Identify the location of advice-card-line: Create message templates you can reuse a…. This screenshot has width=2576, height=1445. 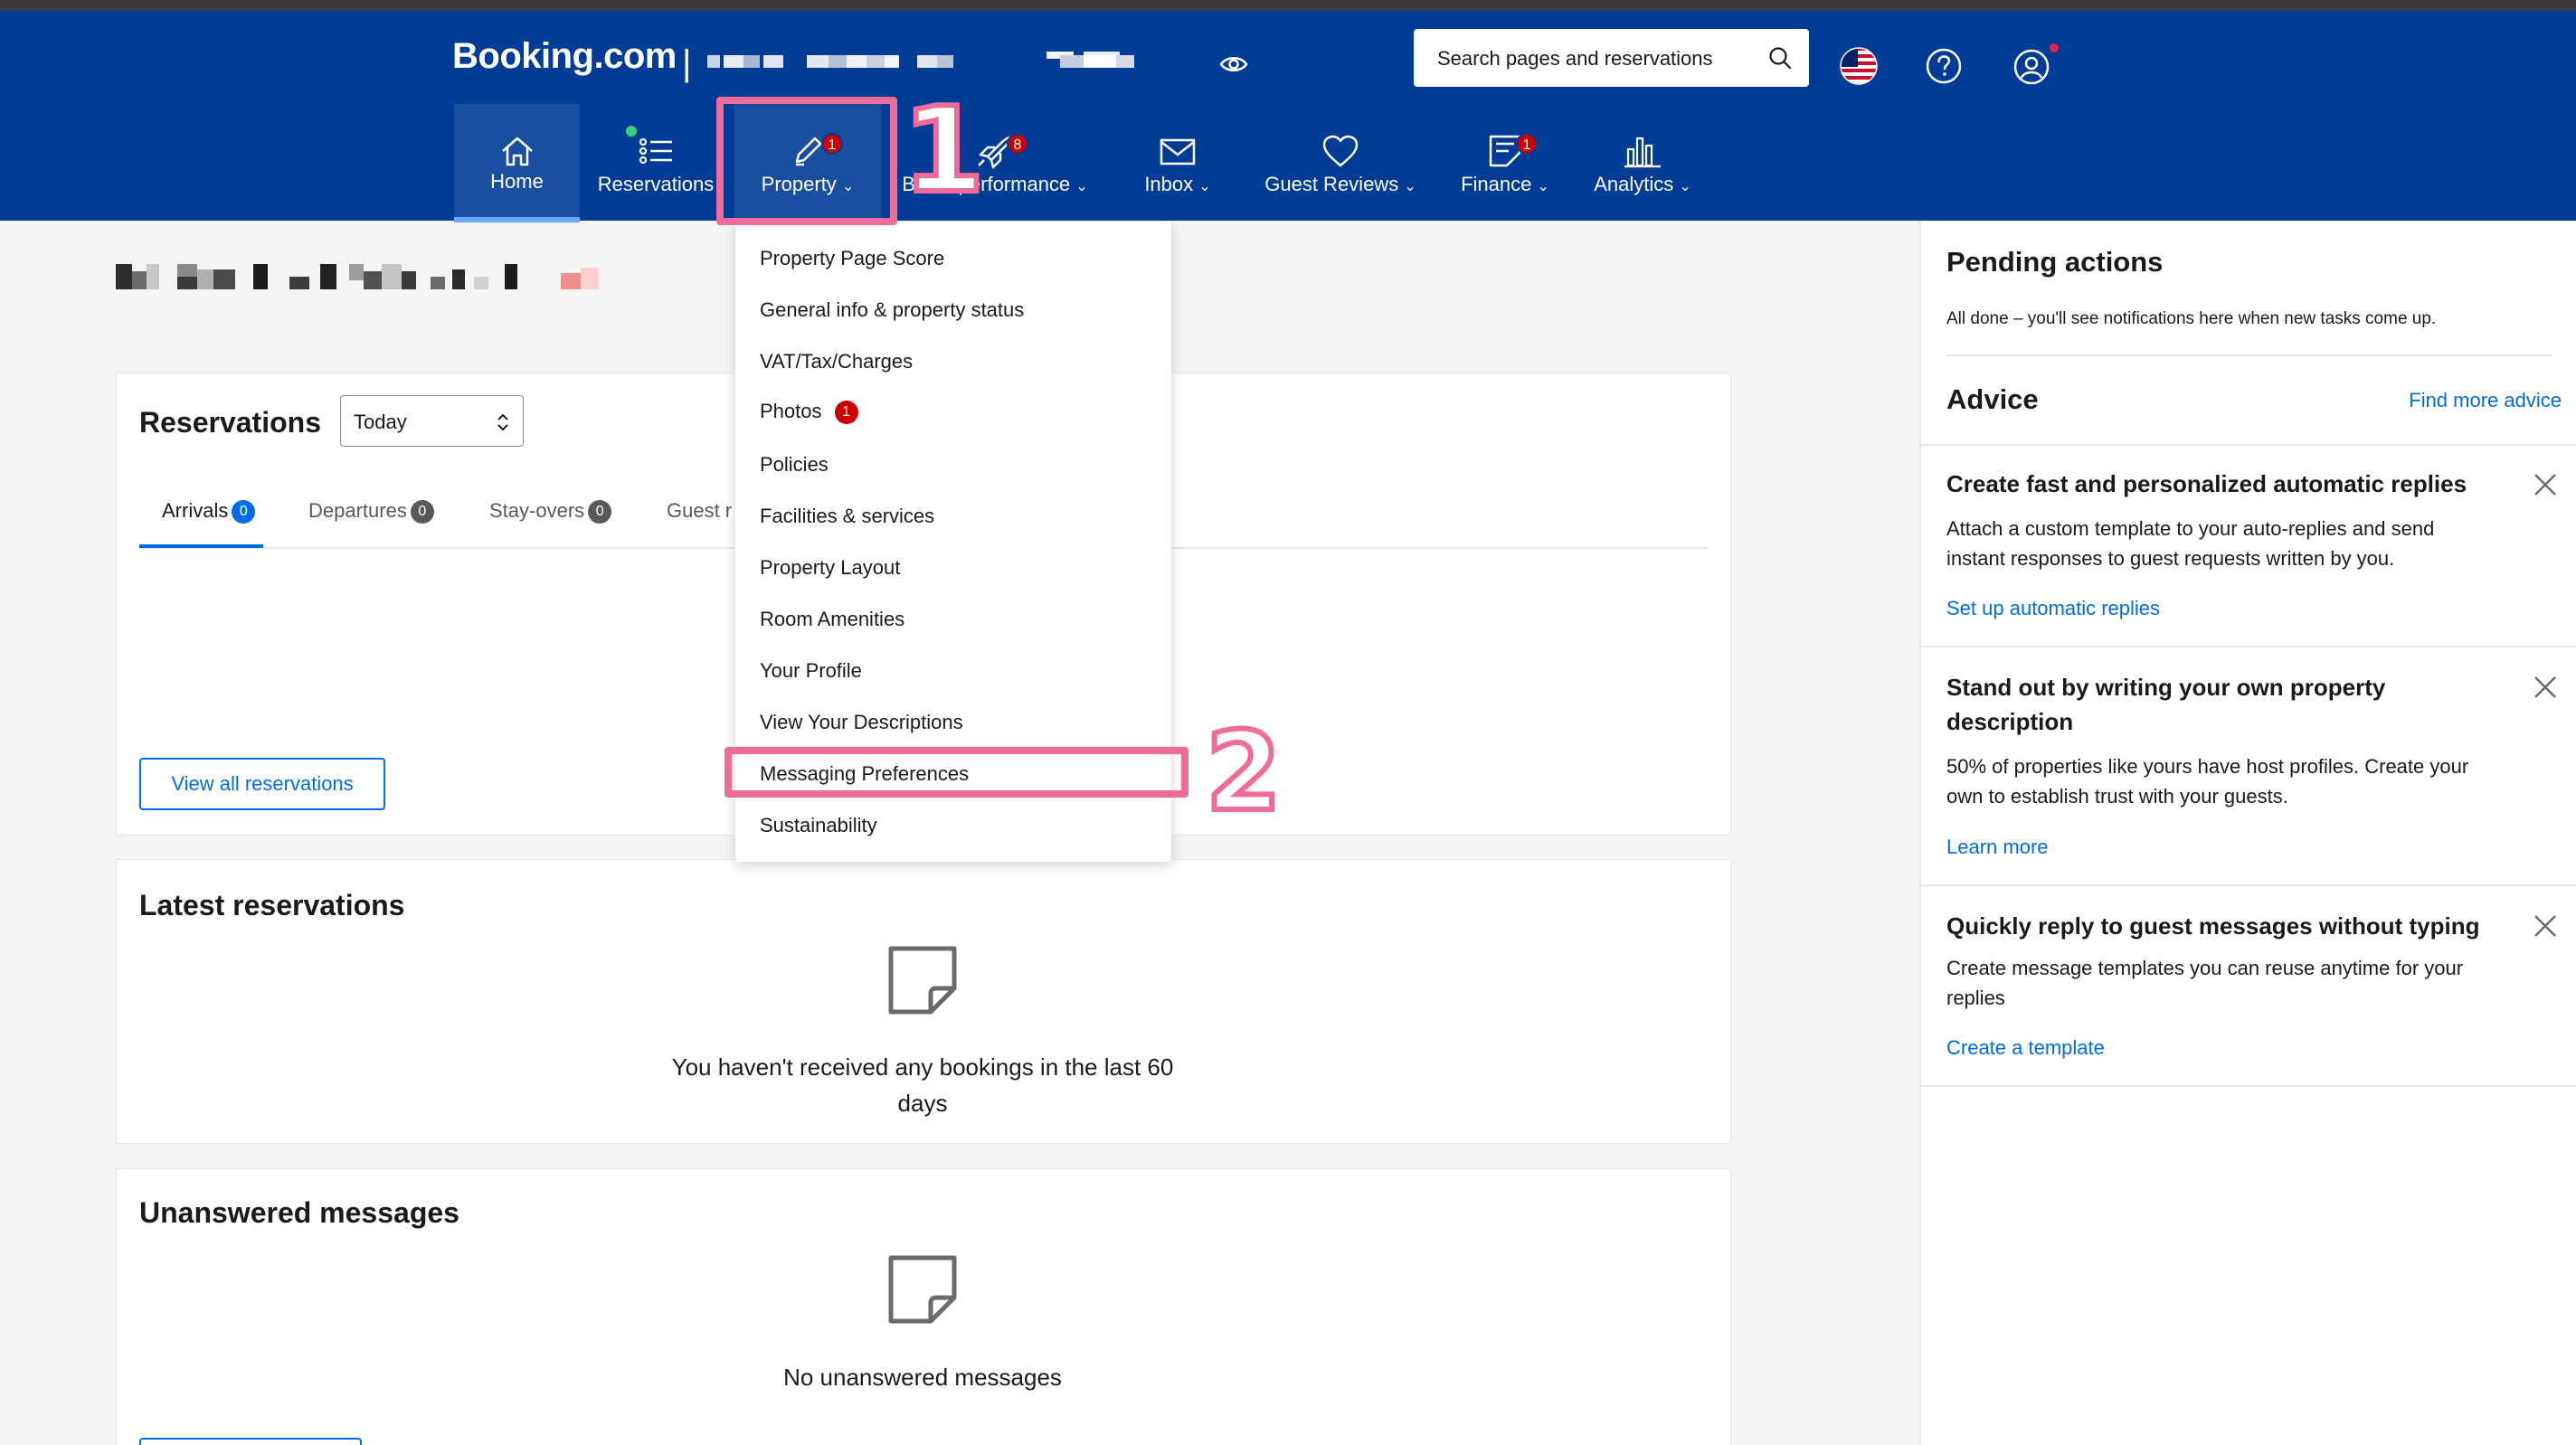
(2205, 968).